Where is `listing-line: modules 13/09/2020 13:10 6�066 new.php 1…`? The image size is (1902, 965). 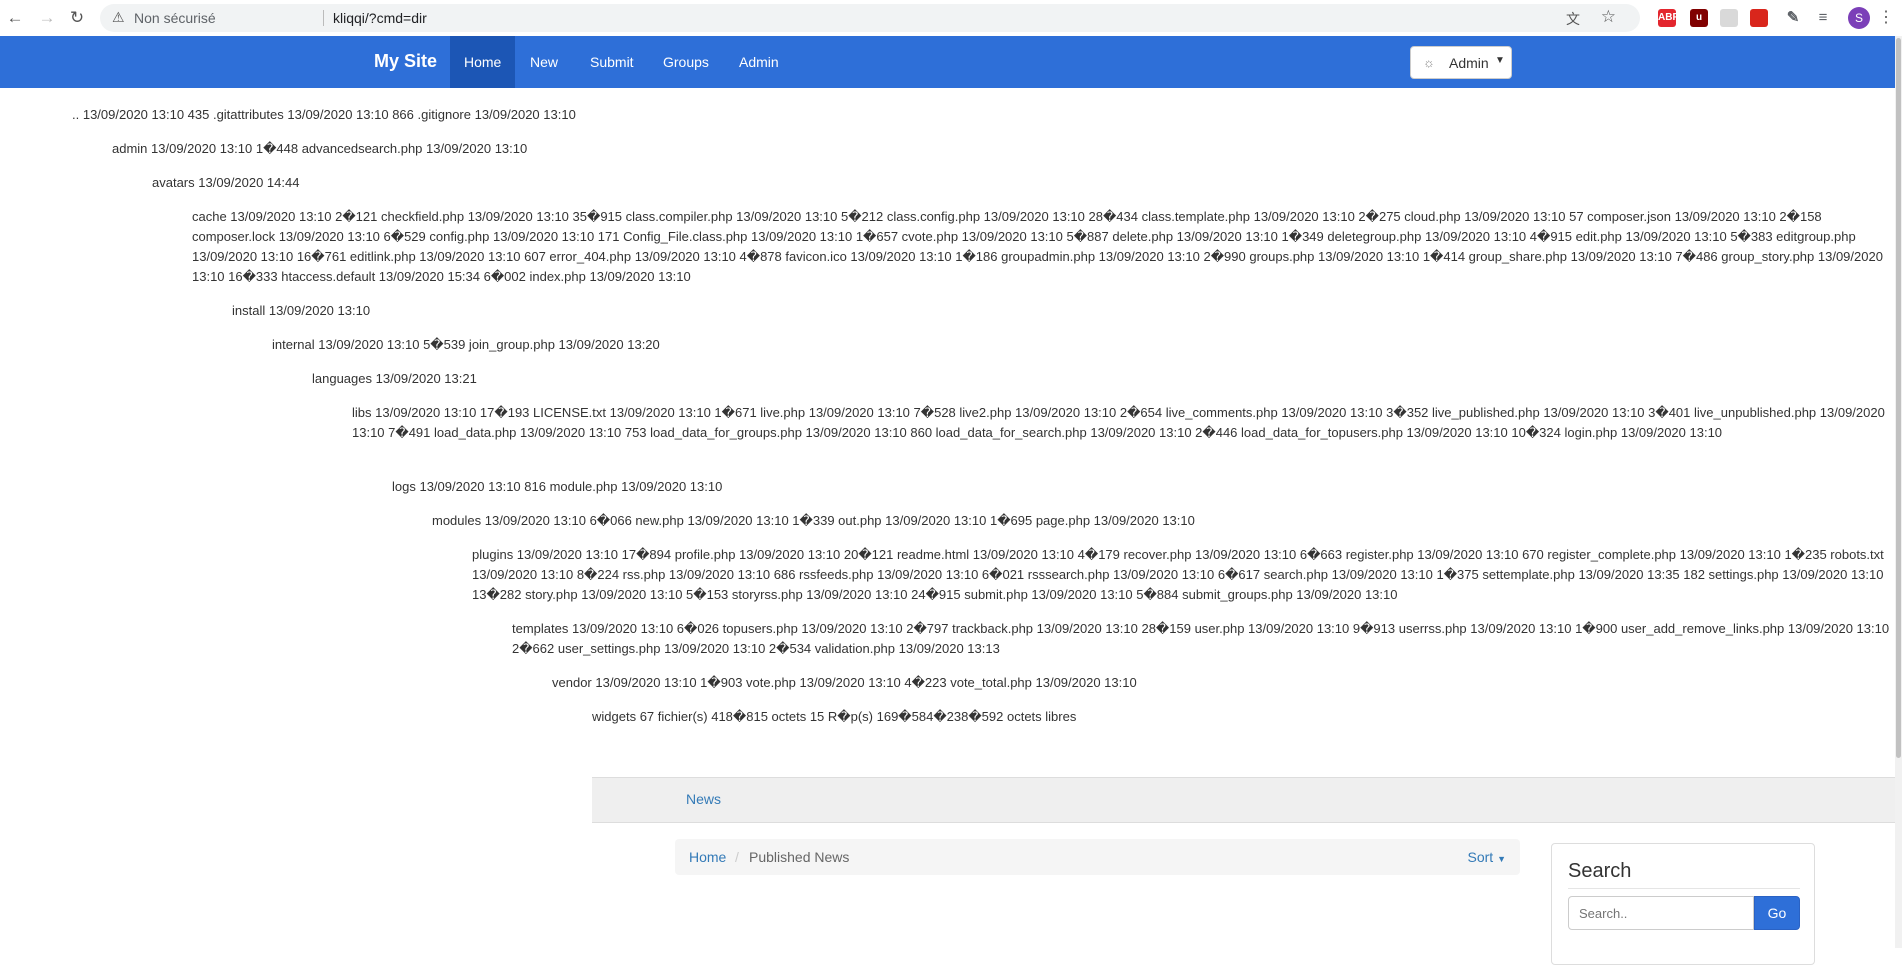 listing-line: modules 13/09/2020 13:10 6�066 new.php 1… is located at coordinates (813, 520).